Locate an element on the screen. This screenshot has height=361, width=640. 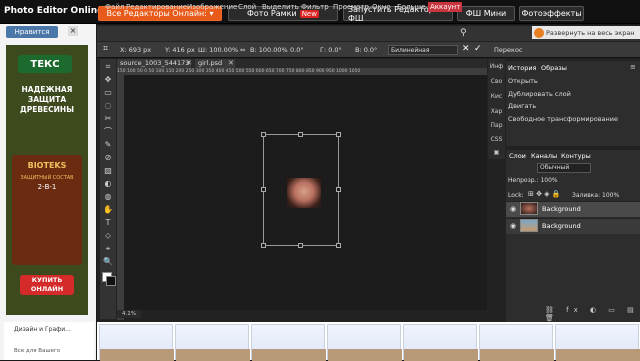
panel-menu-icon: ≡ is located at coordinates (633, 67).